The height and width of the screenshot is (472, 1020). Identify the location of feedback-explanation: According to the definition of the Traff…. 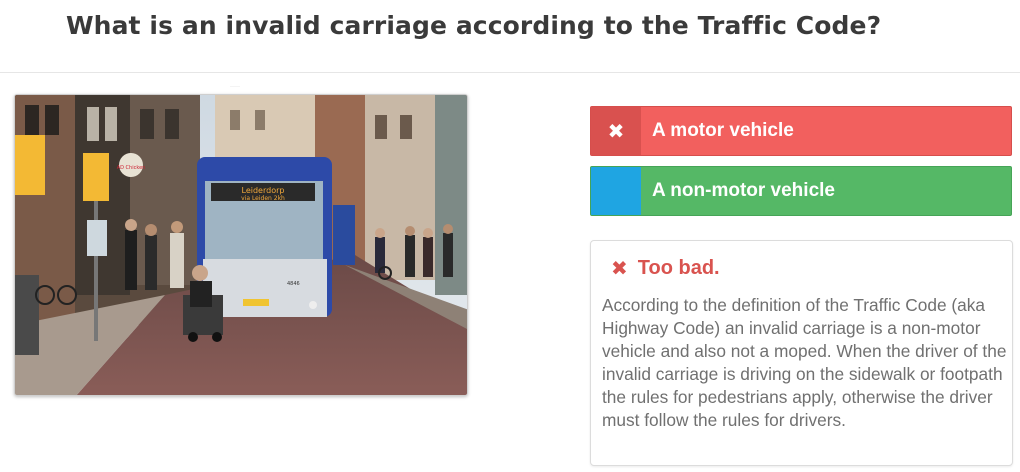
(804, 362).